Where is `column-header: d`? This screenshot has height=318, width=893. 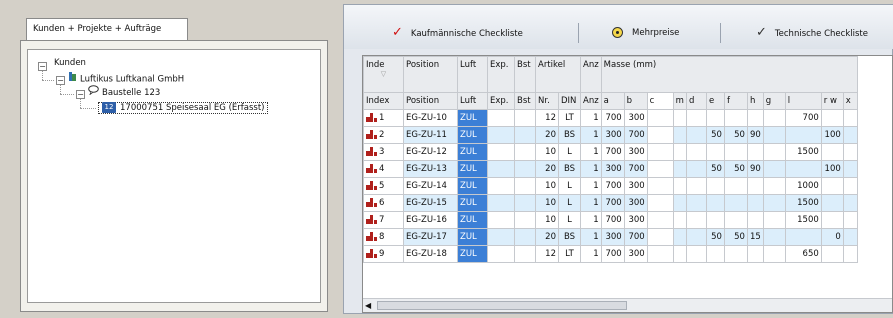
column-header: d is located at coordinates (696, 101).